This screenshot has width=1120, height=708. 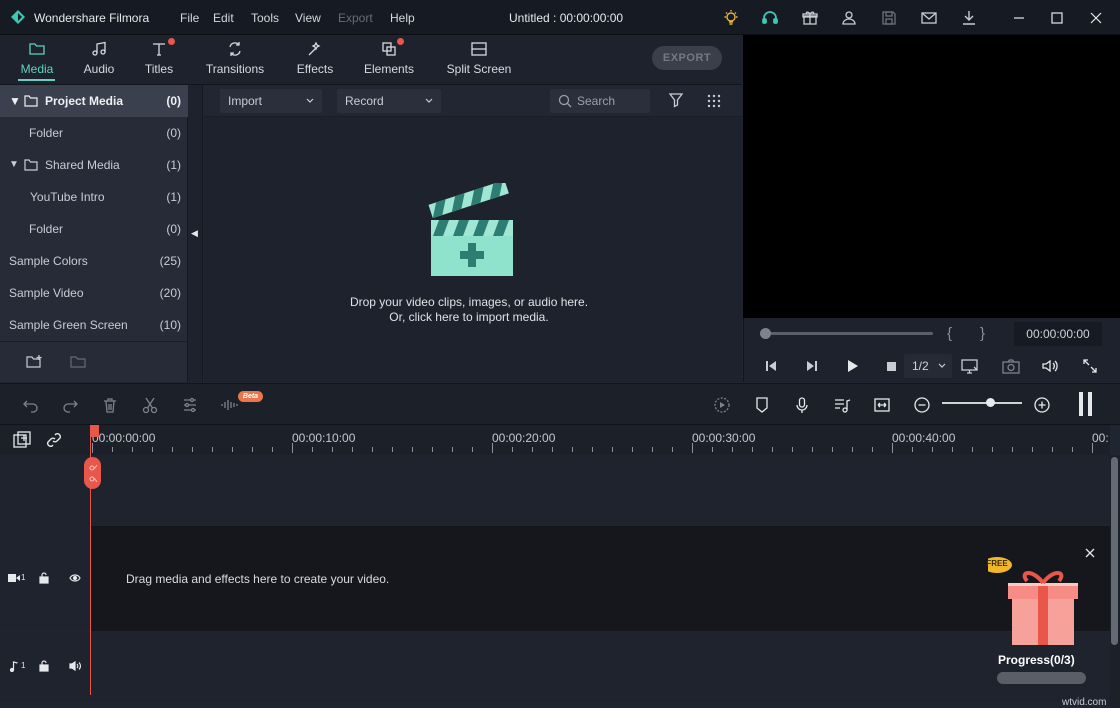 I want to click on zoom-out-icon, so click(x=922, y=405).